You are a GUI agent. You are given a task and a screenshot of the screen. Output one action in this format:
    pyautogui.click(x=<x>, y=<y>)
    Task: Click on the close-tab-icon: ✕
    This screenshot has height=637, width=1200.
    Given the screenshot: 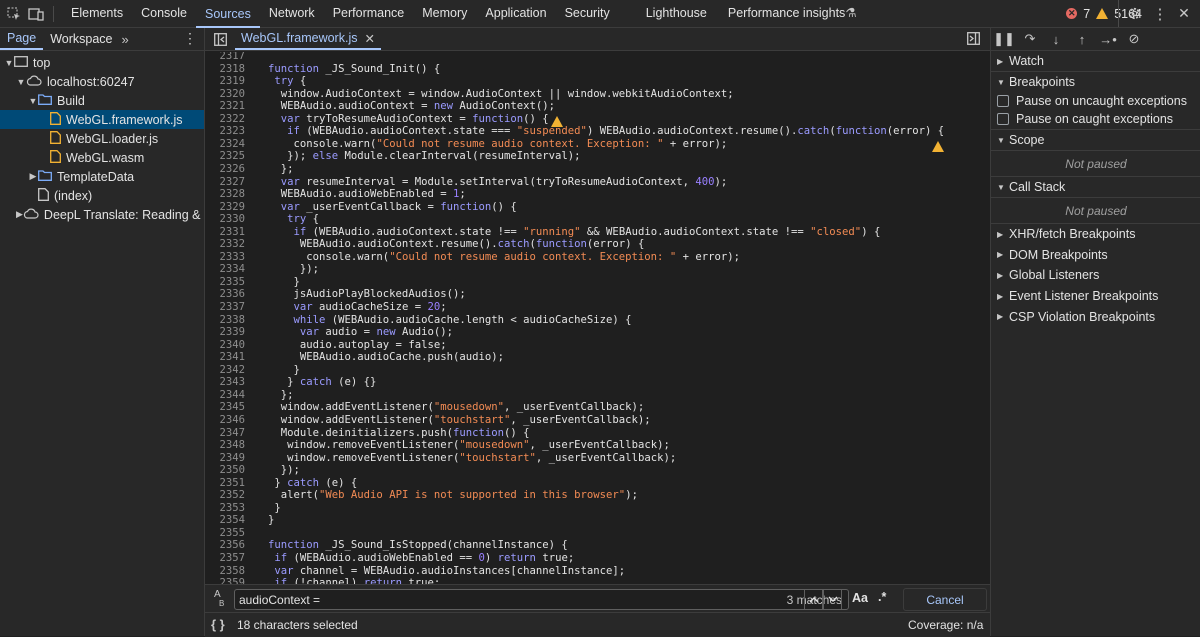 What is the action you would take?
    pyautogui.click(x=369, y=38)
    